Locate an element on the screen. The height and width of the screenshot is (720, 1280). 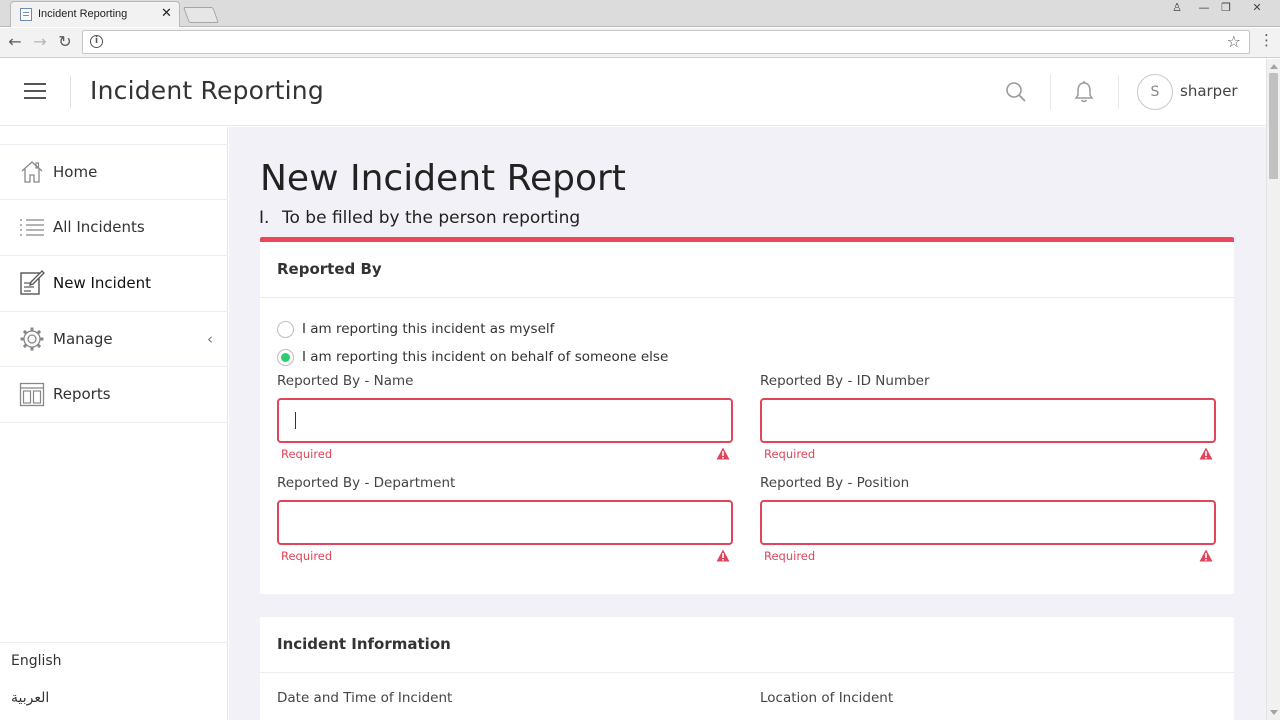
browser-toolbar: ← → ↻ i ☆ ⋮ is located at coordinates (640, 43).